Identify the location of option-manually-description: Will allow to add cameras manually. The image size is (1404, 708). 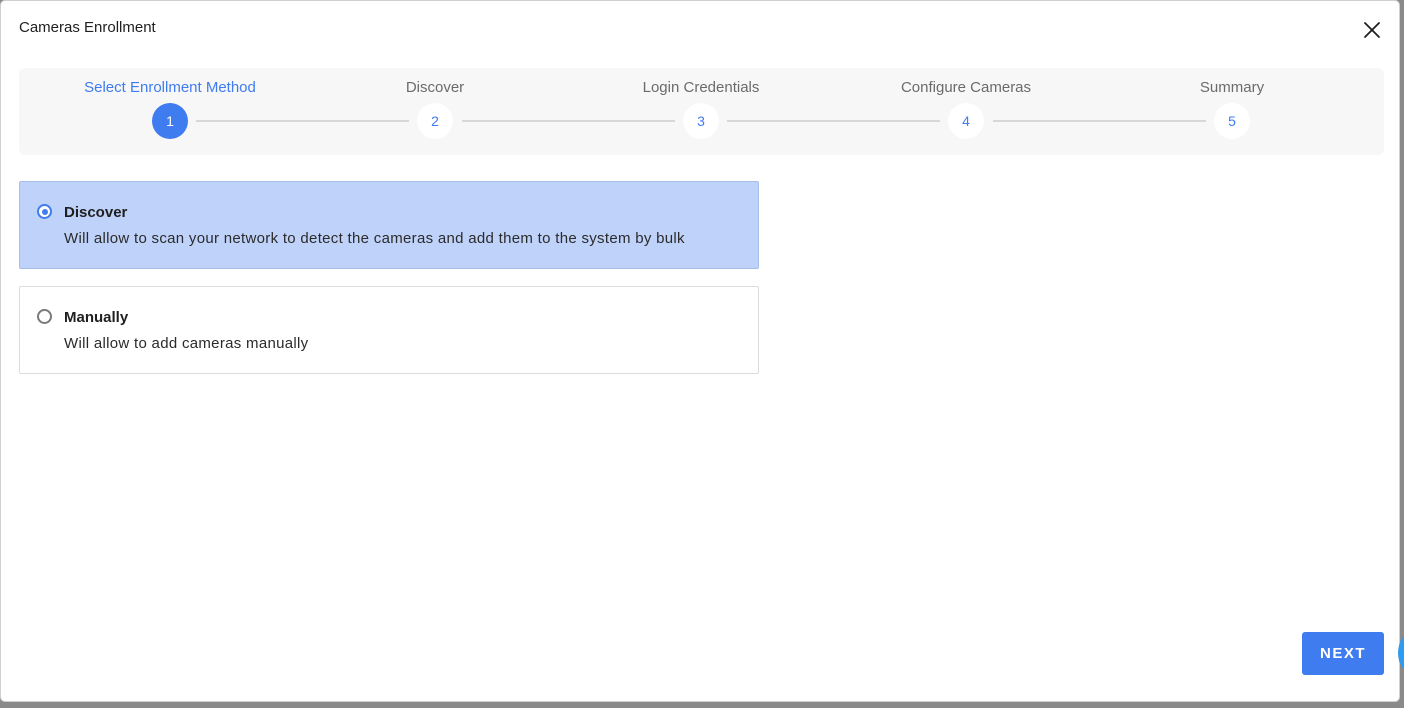
(186, 343).